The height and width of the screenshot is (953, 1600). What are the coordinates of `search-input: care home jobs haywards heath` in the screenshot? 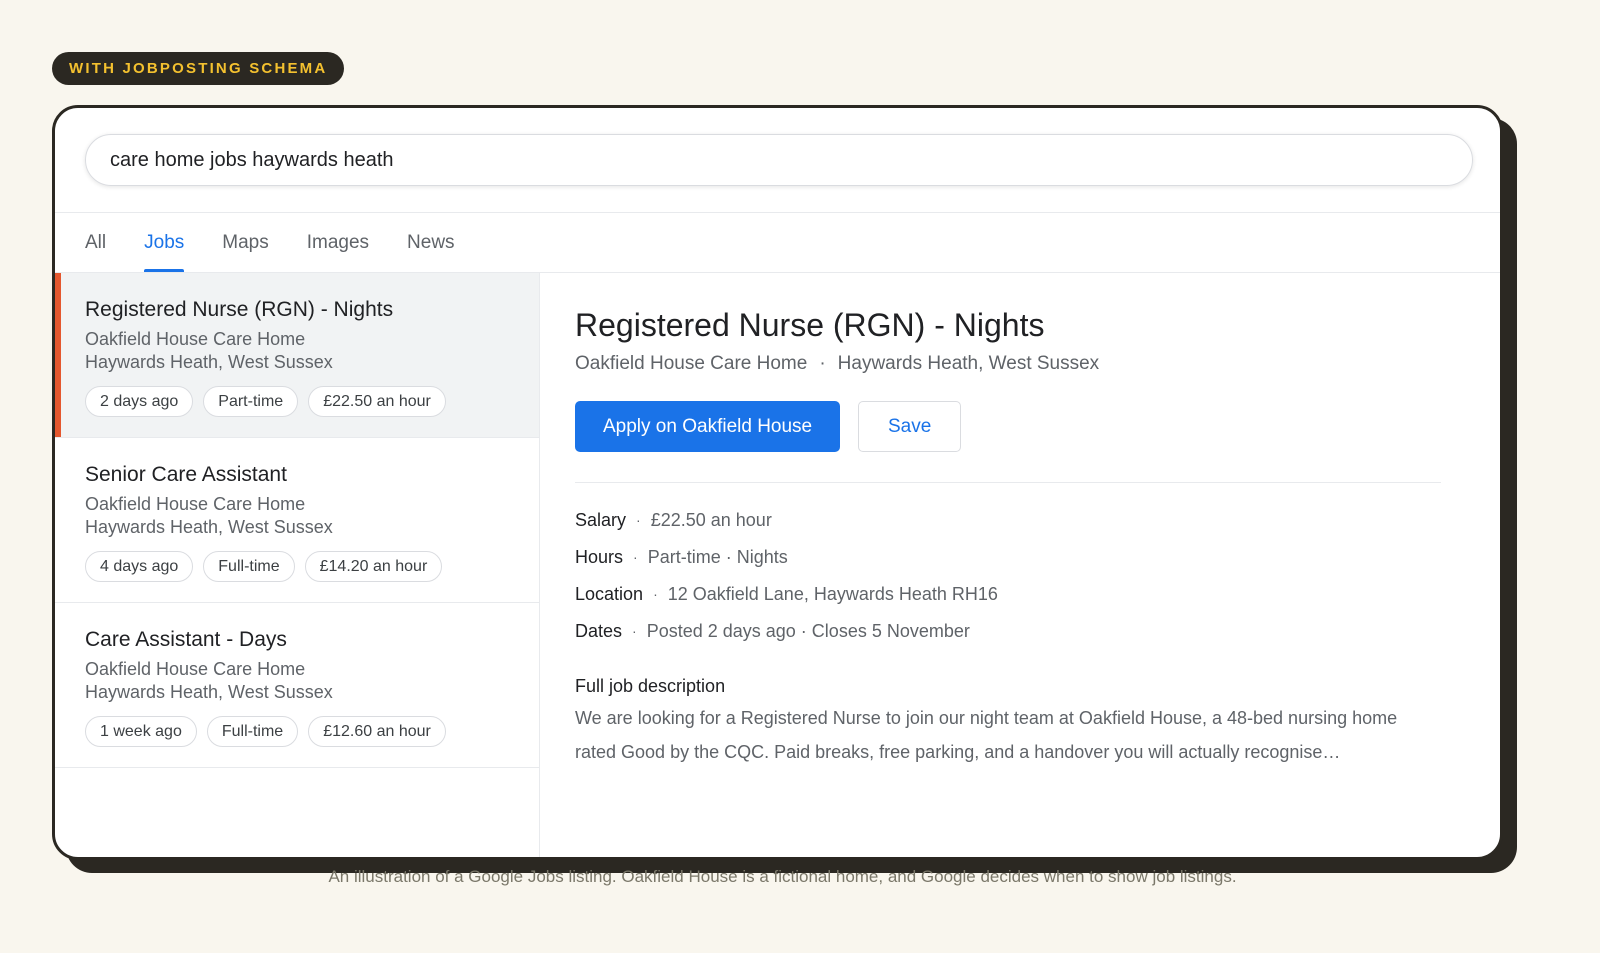 It's located at (779, 160).